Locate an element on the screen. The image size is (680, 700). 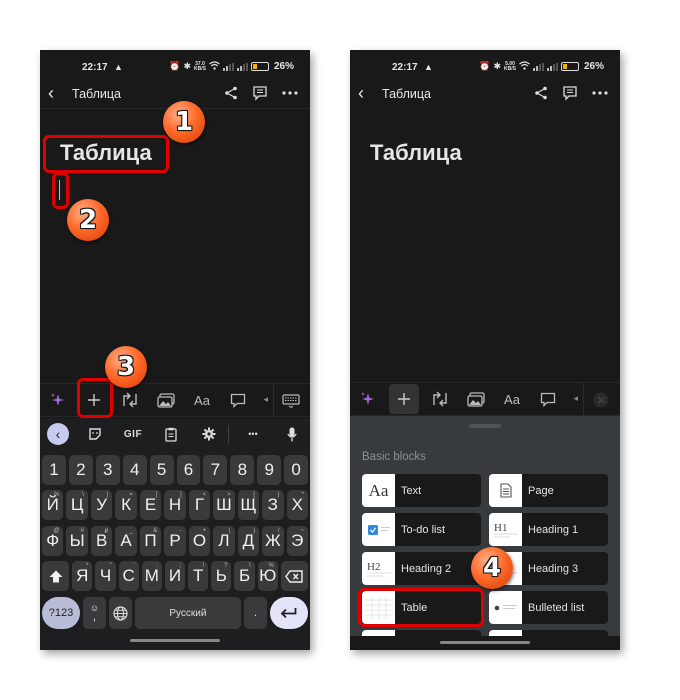
language-switch-key is located at coordinates (120, 613).